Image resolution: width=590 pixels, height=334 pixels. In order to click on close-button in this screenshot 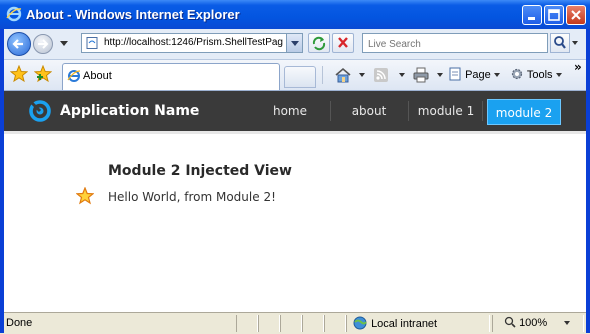, I will do `click(576, 15)`.